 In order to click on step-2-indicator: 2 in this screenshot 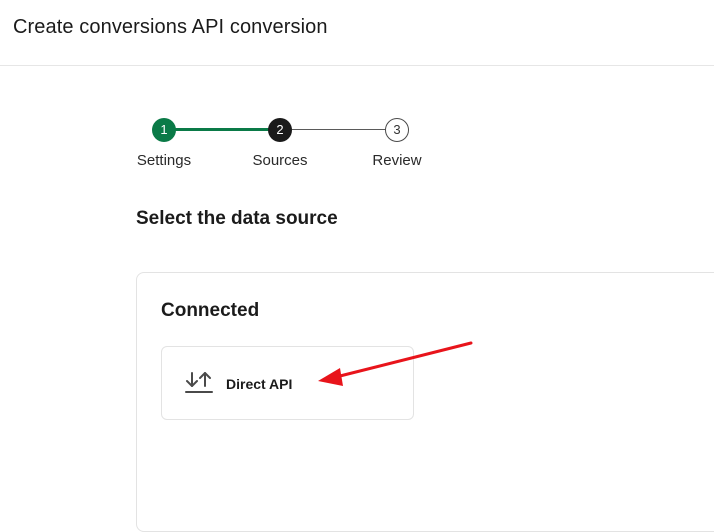, I will do `click(280, 130)`.